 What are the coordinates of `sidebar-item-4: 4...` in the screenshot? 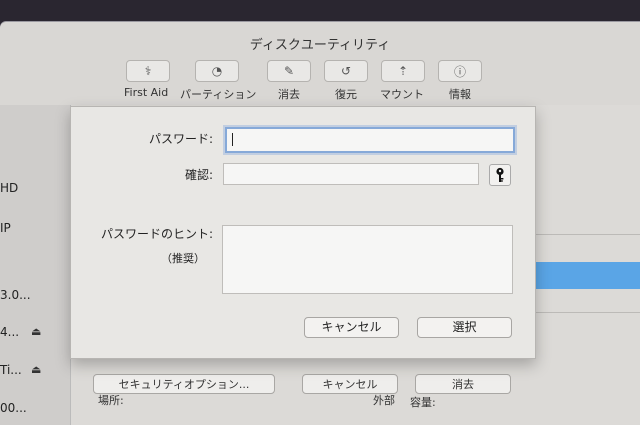 It's located at (9, 332).